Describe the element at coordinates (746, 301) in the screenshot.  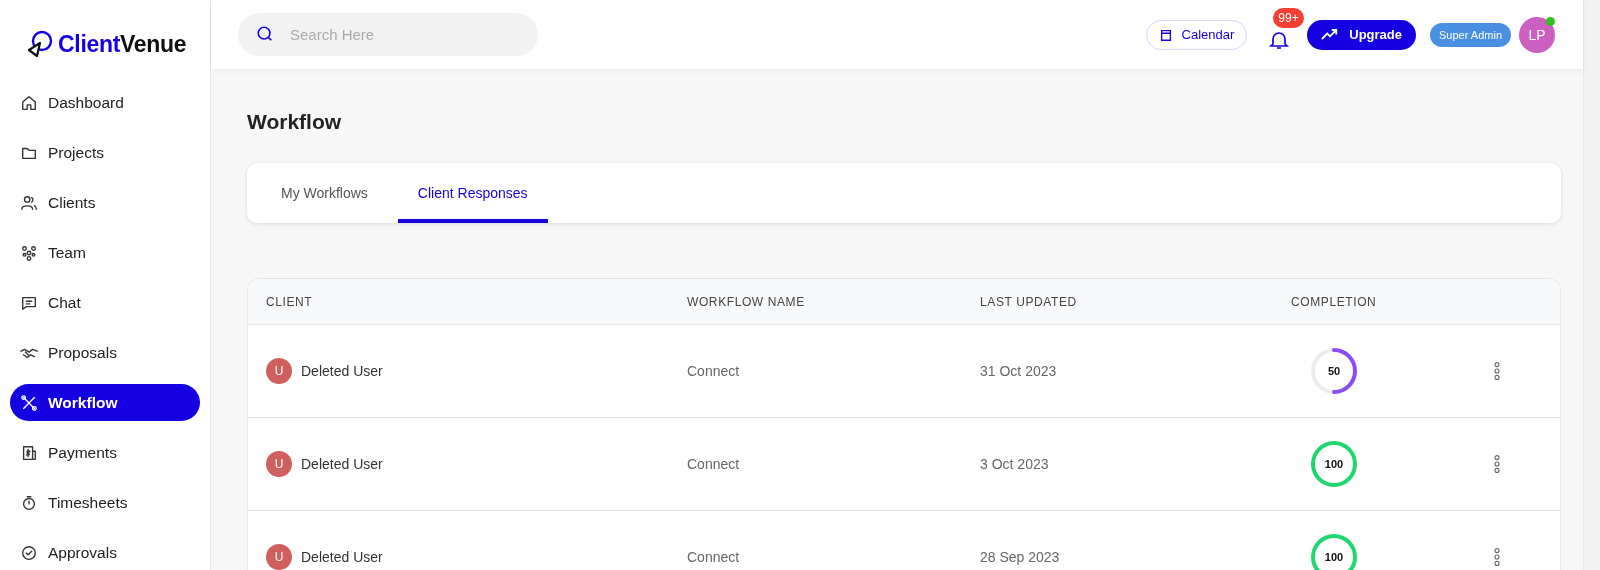
I see `column-header: WORKFLOW NAME` at that location.